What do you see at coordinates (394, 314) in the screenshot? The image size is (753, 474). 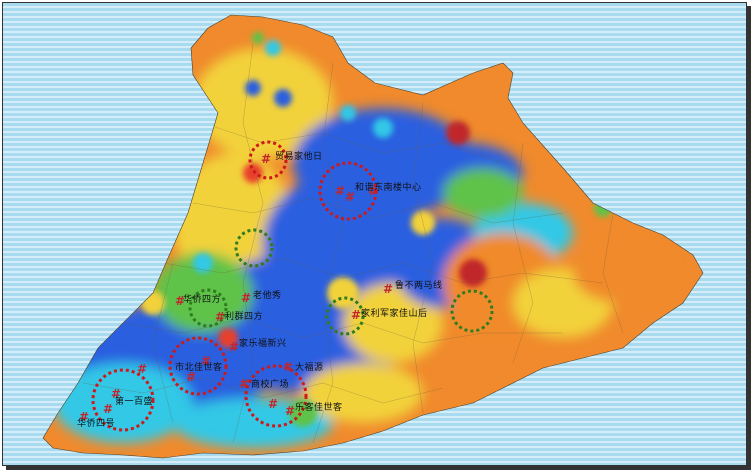 I see `label-8: 家利军家佳山后` at bounding box center [394, 314].